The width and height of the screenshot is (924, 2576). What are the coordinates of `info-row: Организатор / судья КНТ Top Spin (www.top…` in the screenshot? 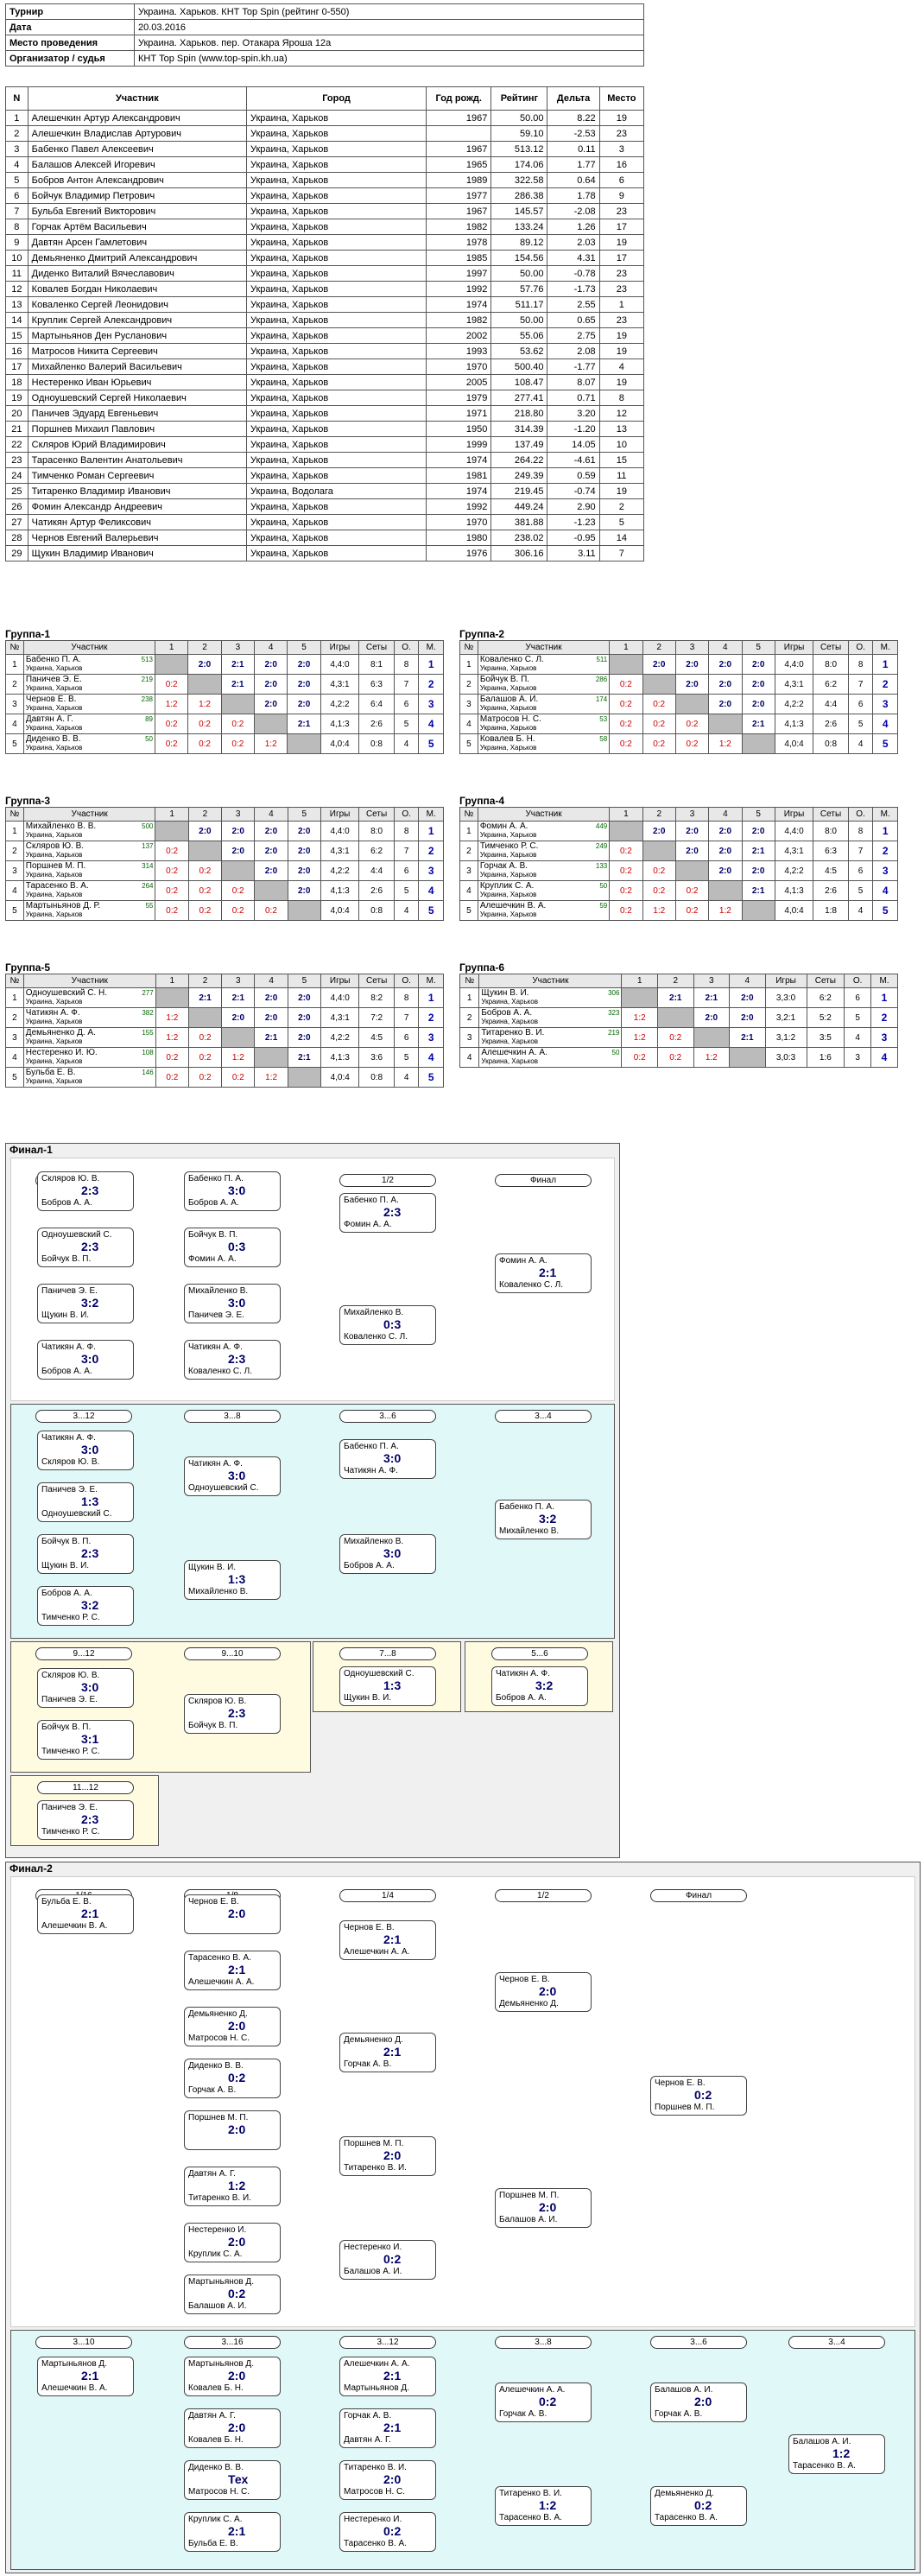 It's located at (324, 58).